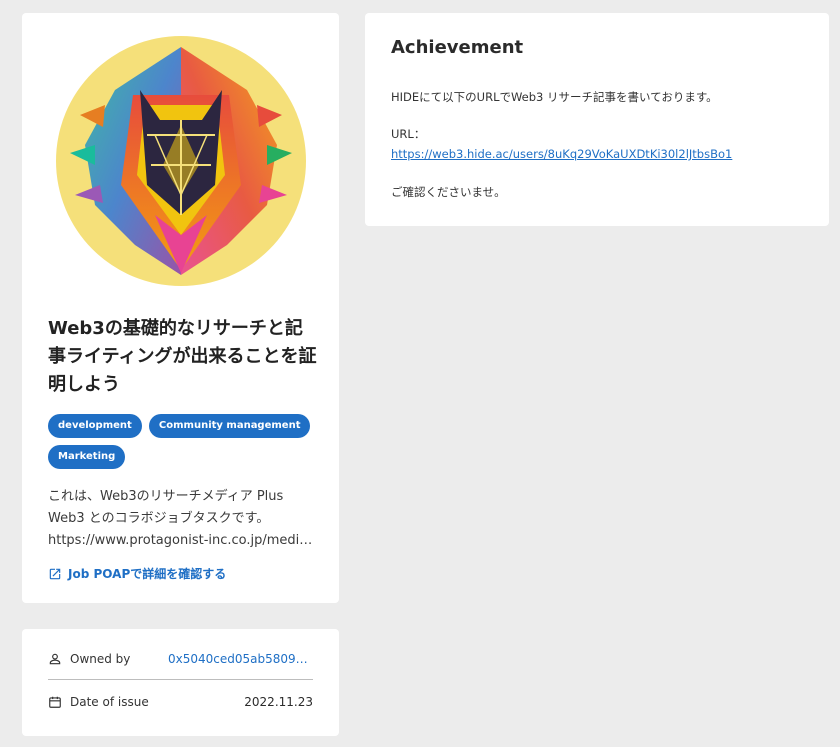 The width and height of the screenshot is (840, 747). I want to click on external-link-icon, so click(55, 573).